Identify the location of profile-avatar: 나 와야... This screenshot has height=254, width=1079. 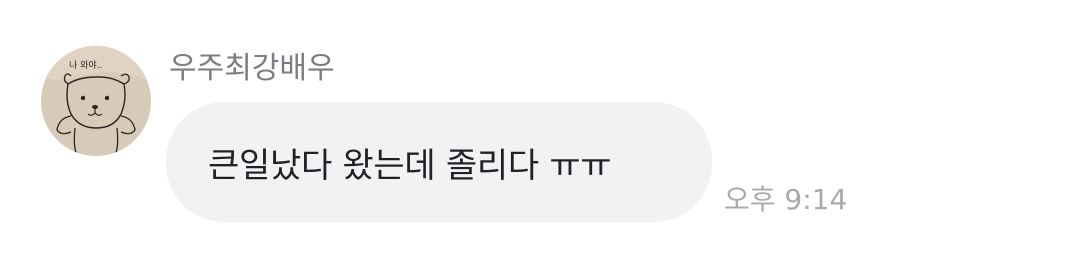
(96, 101).